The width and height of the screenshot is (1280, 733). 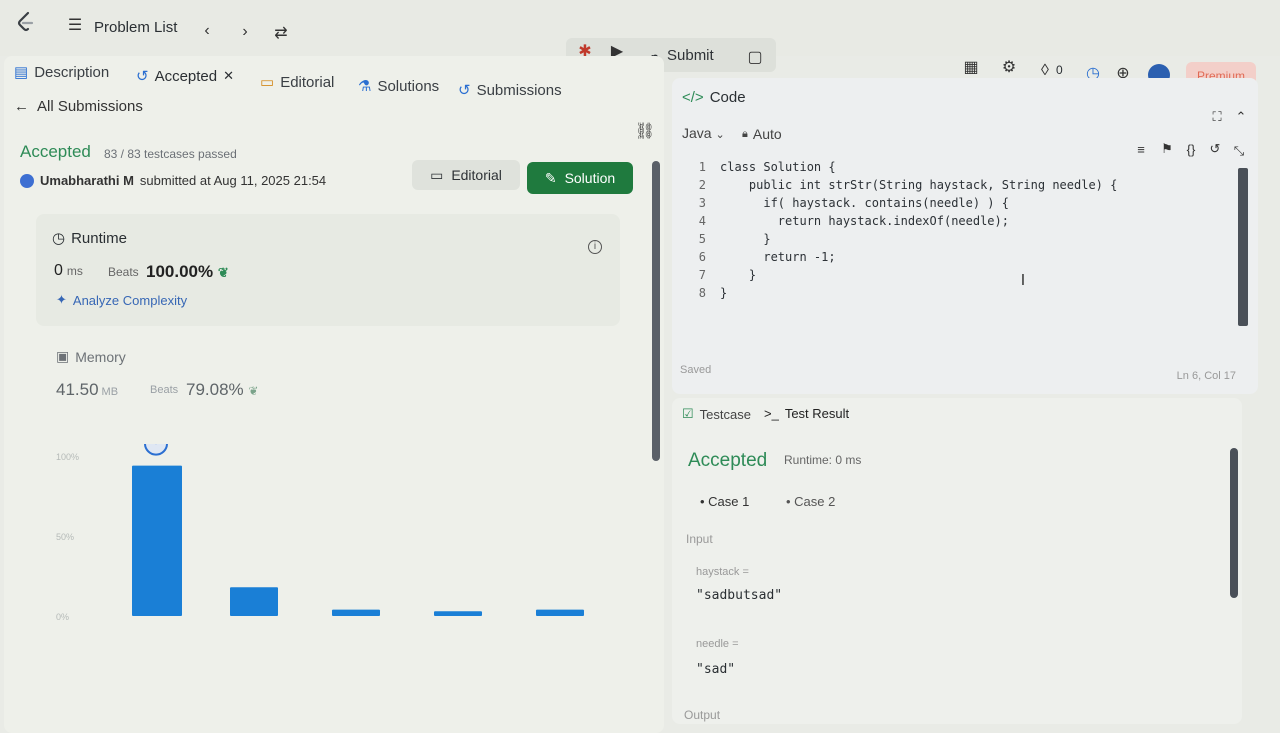 What do you see at coordinates (87, 180) in the screenshot?
I see `submitter-name: Umabharathi M` at bounding box center [87, 180].